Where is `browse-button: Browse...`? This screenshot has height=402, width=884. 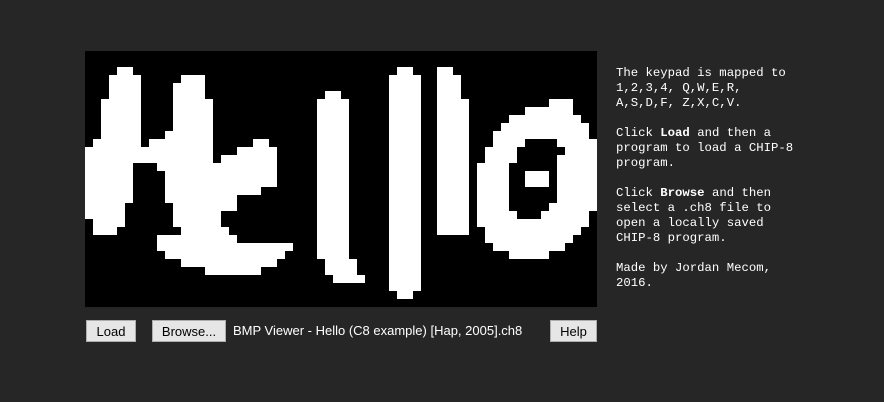 browse-button: Browse... is located at coordinates (189, 331).